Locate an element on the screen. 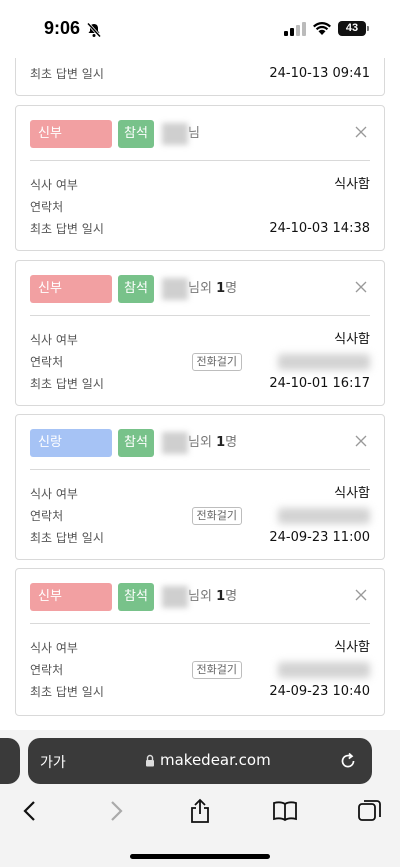 The width and height of the screenshot is (400, 867). first-reply-row: 최초 답변 일시 24-09-23 11:00 is located at coordinates (200, 538).